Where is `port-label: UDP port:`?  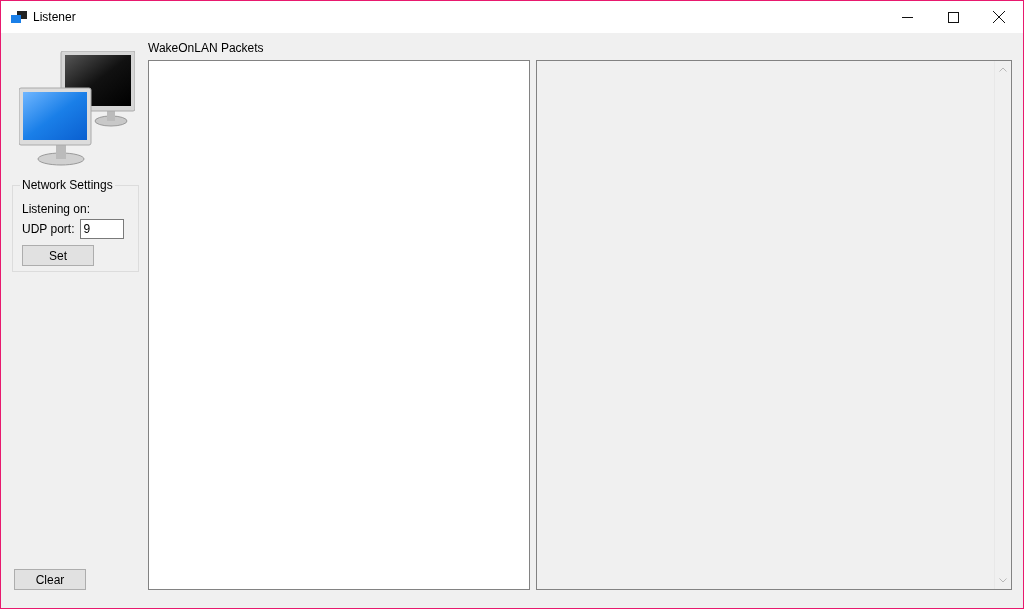
port-label: UDP port: is located at coordinates (48, 229).